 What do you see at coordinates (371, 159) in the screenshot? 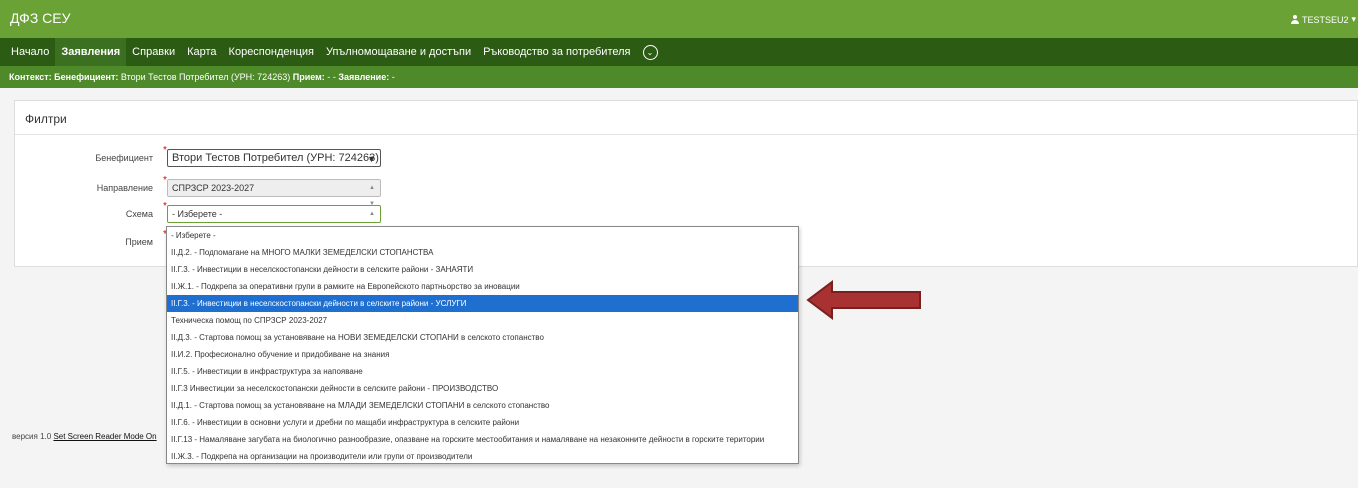
I see `chevron-down-icon: ▼` at bounding box center [371, 159].